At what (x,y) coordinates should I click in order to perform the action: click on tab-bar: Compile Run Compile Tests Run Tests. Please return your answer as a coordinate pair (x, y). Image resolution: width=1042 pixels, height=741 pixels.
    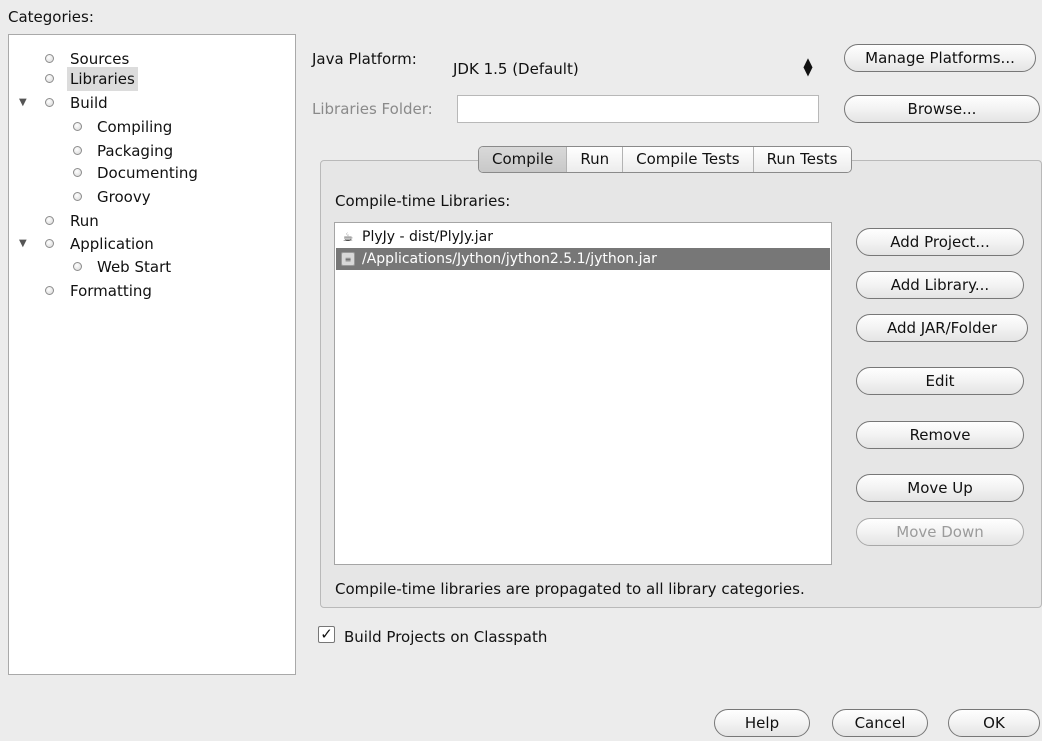
    Looking at the image, I should click on (665, 159).